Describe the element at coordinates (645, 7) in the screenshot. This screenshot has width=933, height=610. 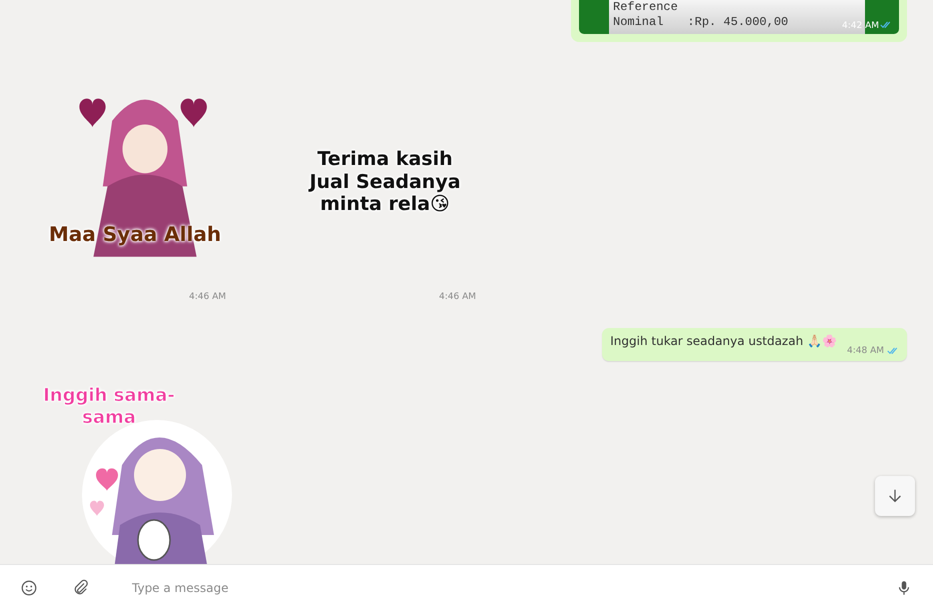
I see `receipt-label: Reference` at that location.